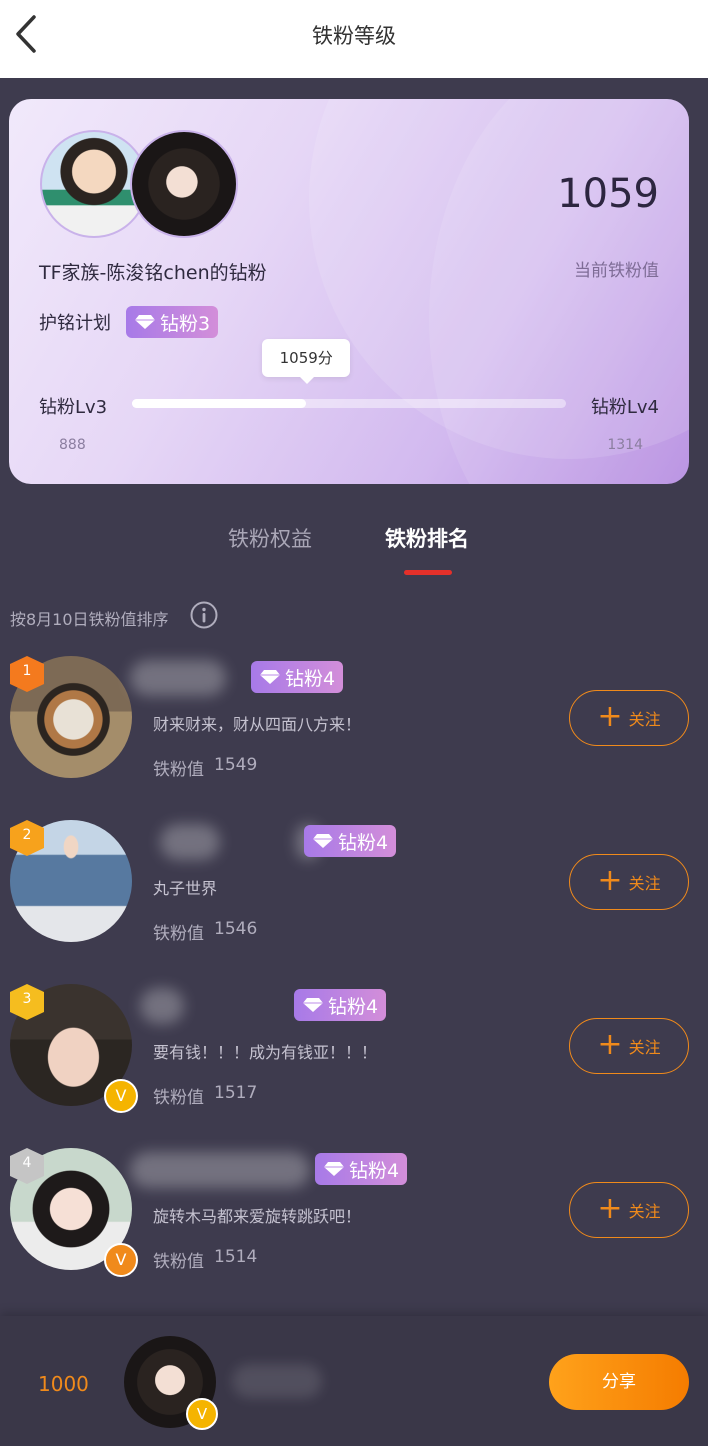  What do you see at coordinates (27, 838) in the screenshot?
I see `rank-badge: 2` at bounding box center [27, 838].